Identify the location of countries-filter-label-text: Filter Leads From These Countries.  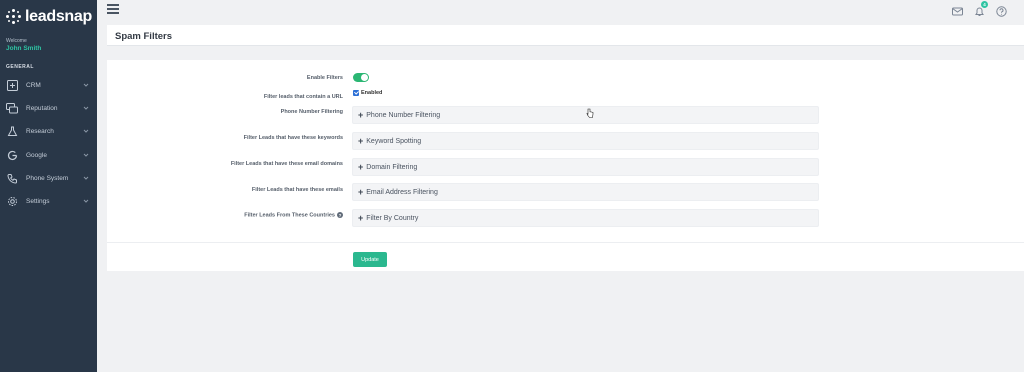
(289, 215).